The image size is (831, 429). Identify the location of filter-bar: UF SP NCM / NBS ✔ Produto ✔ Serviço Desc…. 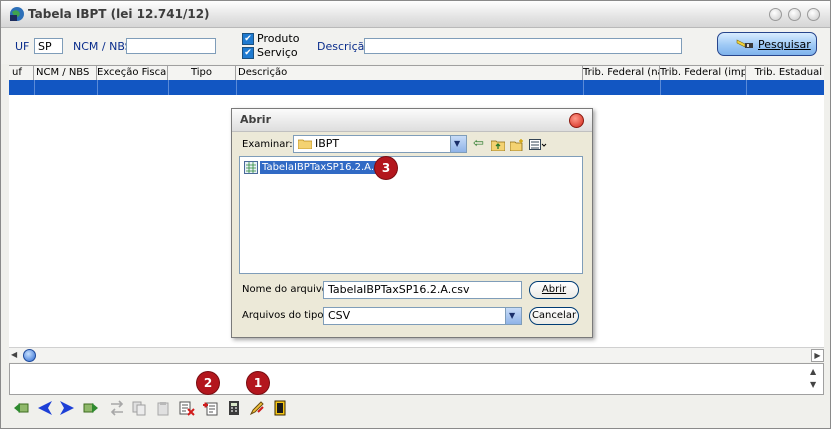
(415, 46).